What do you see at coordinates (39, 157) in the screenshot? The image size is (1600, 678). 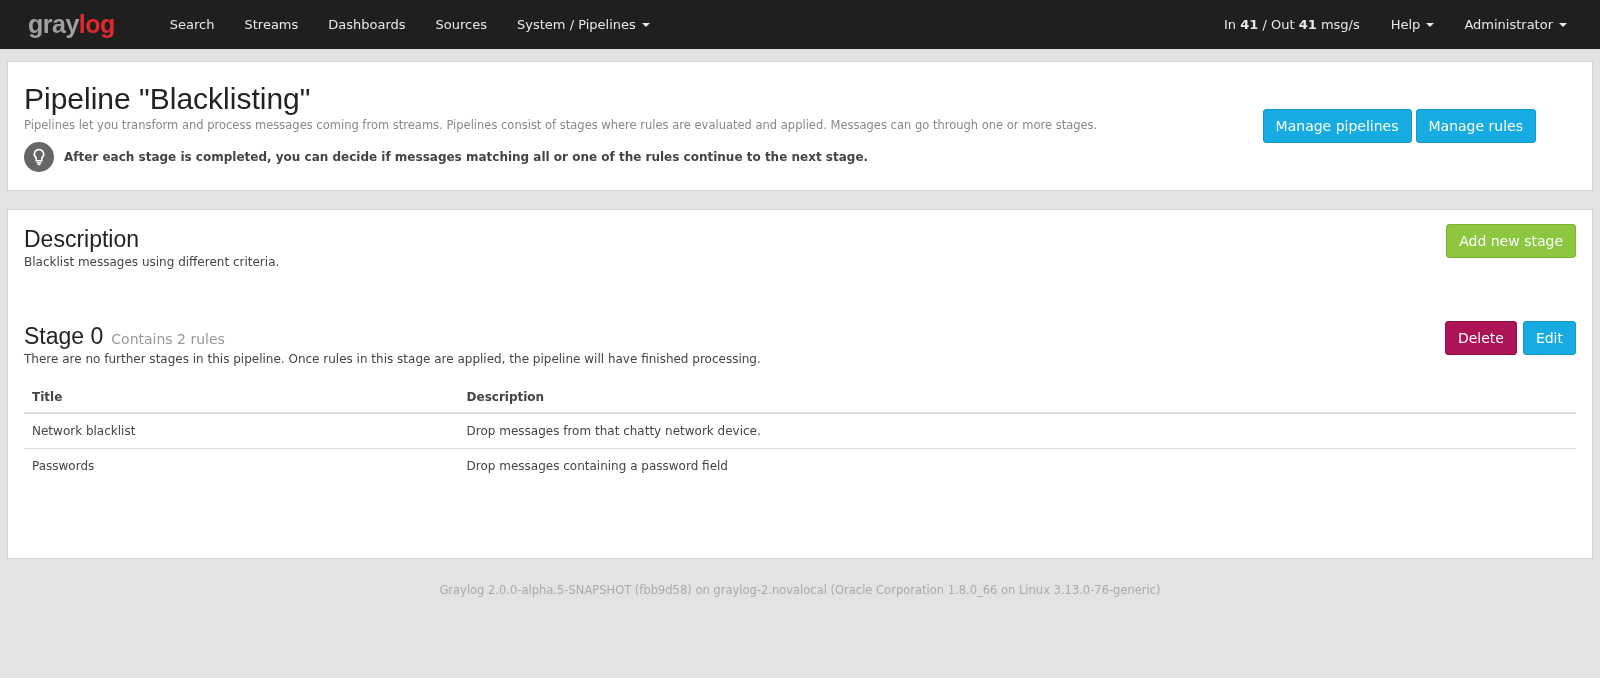 I see `lightbulb-icon` at bounding box center [39, 157].